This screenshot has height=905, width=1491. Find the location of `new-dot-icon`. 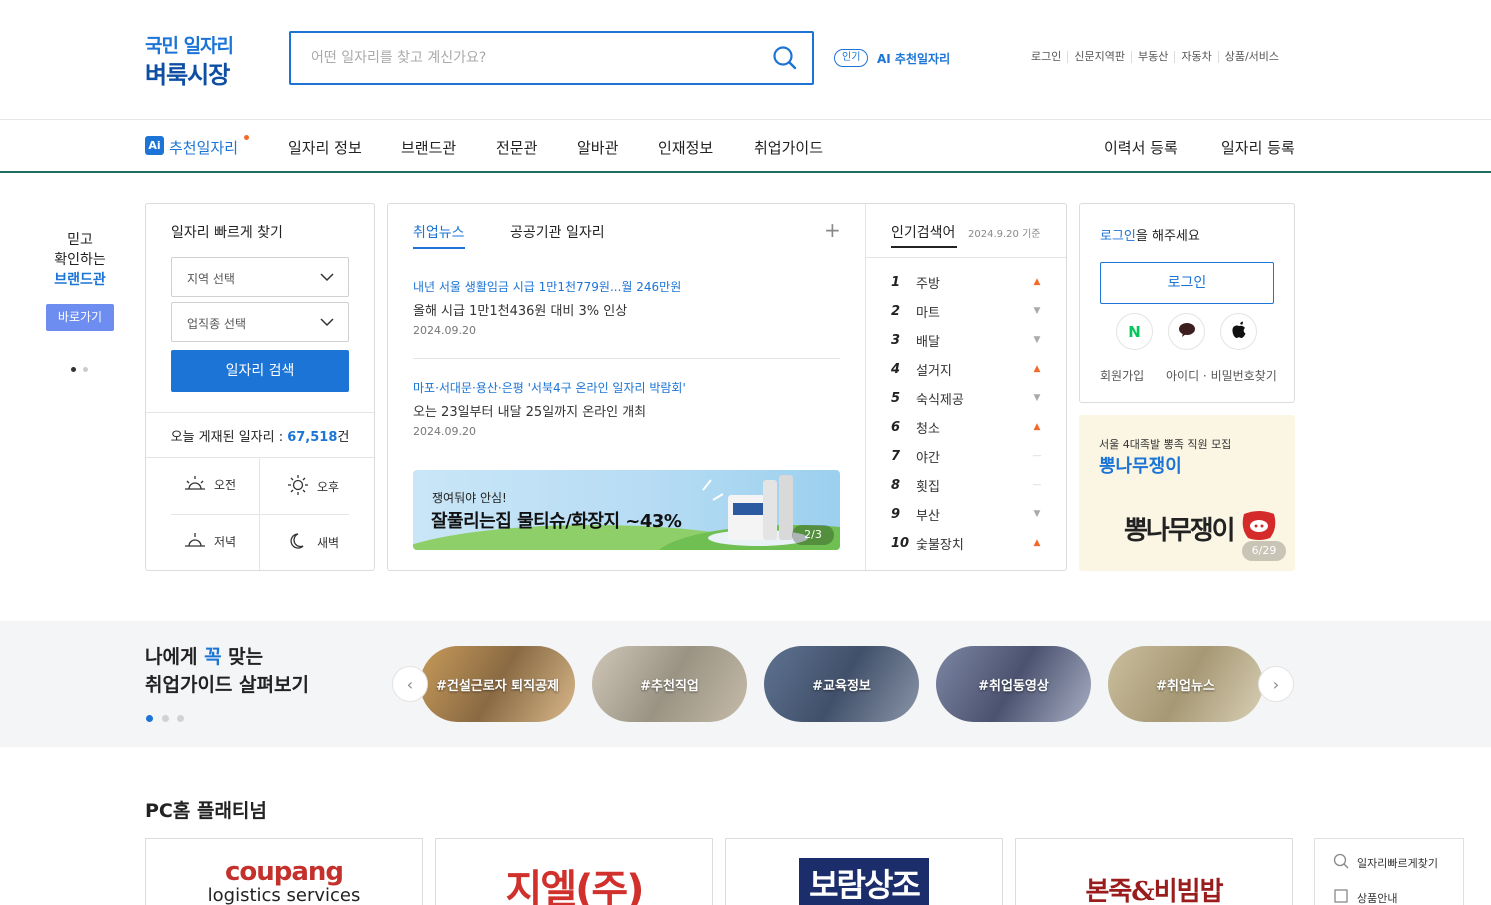

new-dot-icon is located at coordinates (246, 137).